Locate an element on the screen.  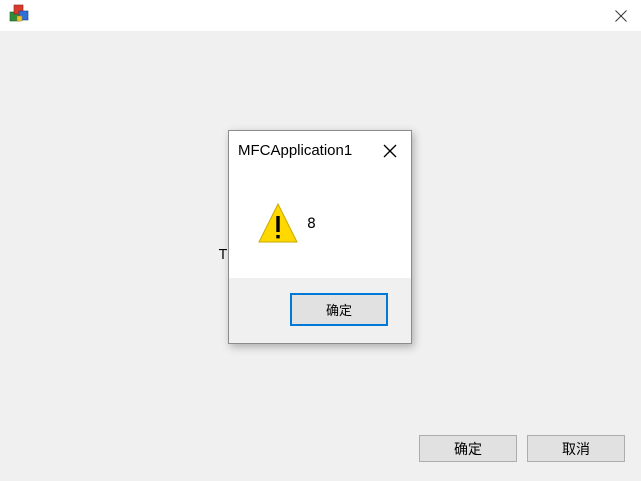
app-icon is located at coordinates (19, 13).